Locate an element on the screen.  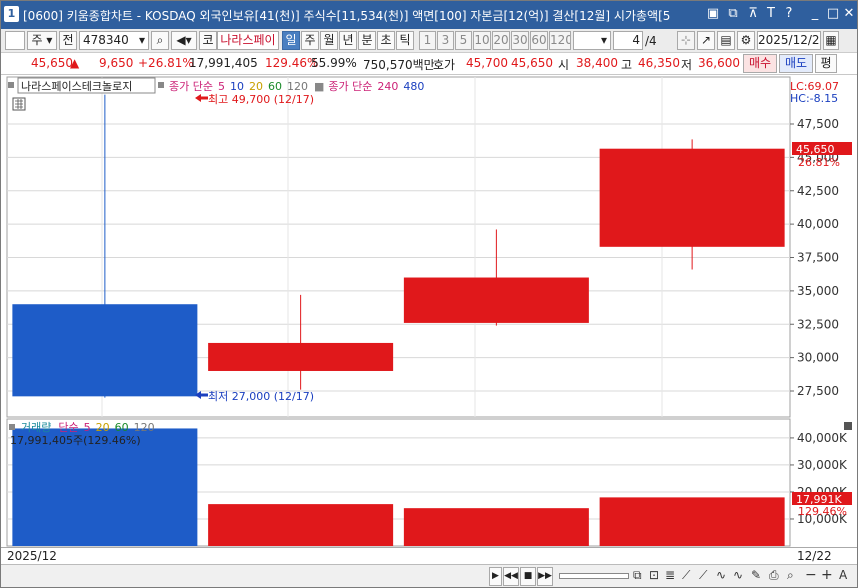
volume-title: 거래량 is located at coordinates (36, 427).